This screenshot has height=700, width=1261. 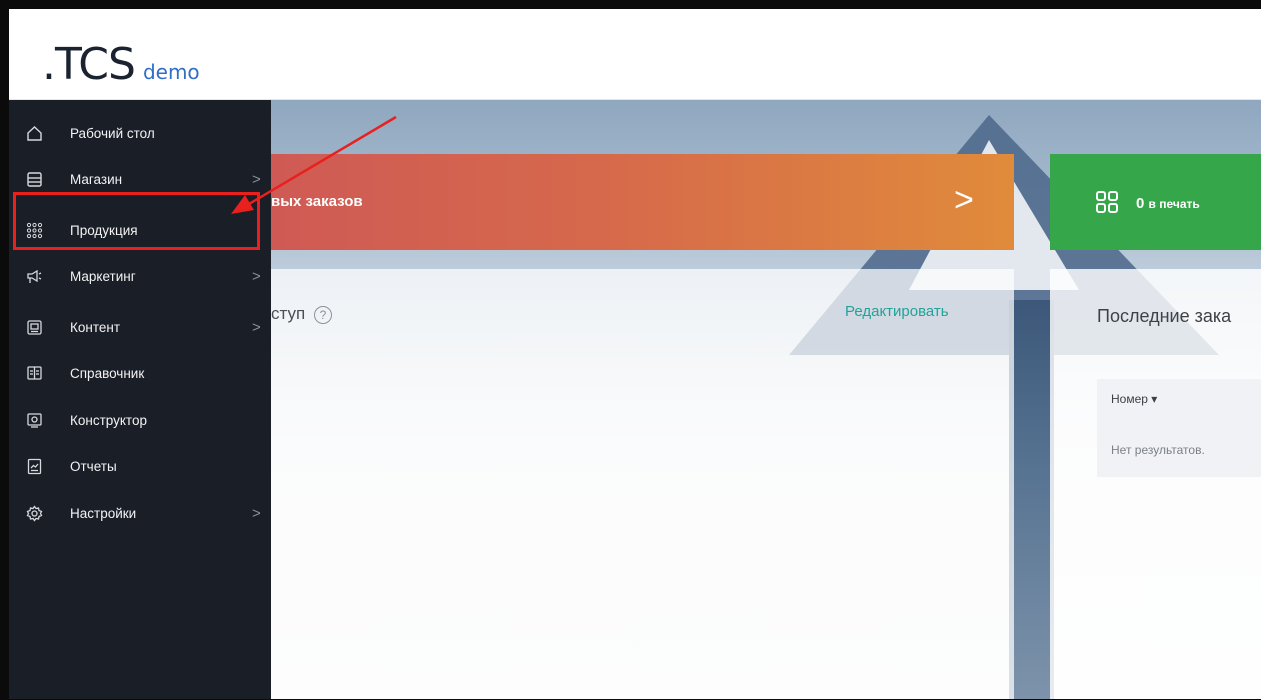 I want to click on print-count: 0, so click(x=1140, y=203).